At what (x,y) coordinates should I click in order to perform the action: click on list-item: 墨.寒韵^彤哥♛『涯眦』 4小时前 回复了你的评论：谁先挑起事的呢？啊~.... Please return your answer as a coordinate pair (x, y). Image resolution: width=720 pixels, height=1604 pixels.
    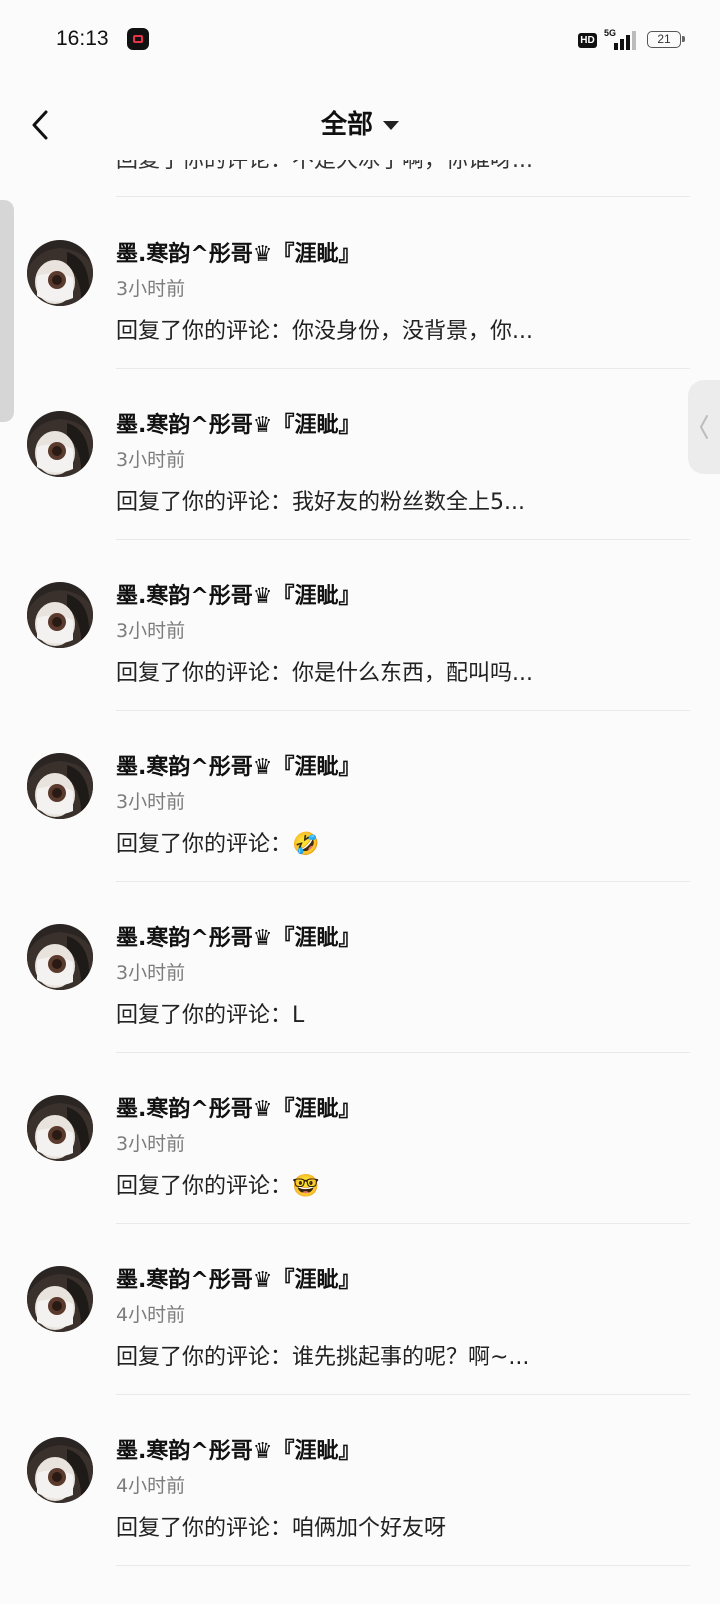
    Looking at the image, I should click on (358, 1309).